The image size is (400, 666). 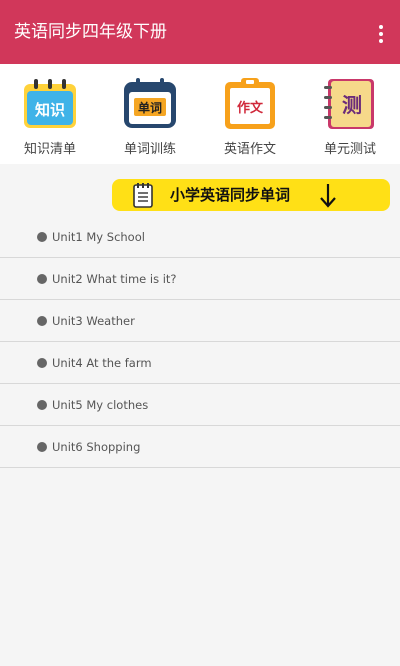 What do you see at coordinates (49, 149) in the screenshot?
I see `quick-item-label: 知识清单` at bounding box center [49, 149].